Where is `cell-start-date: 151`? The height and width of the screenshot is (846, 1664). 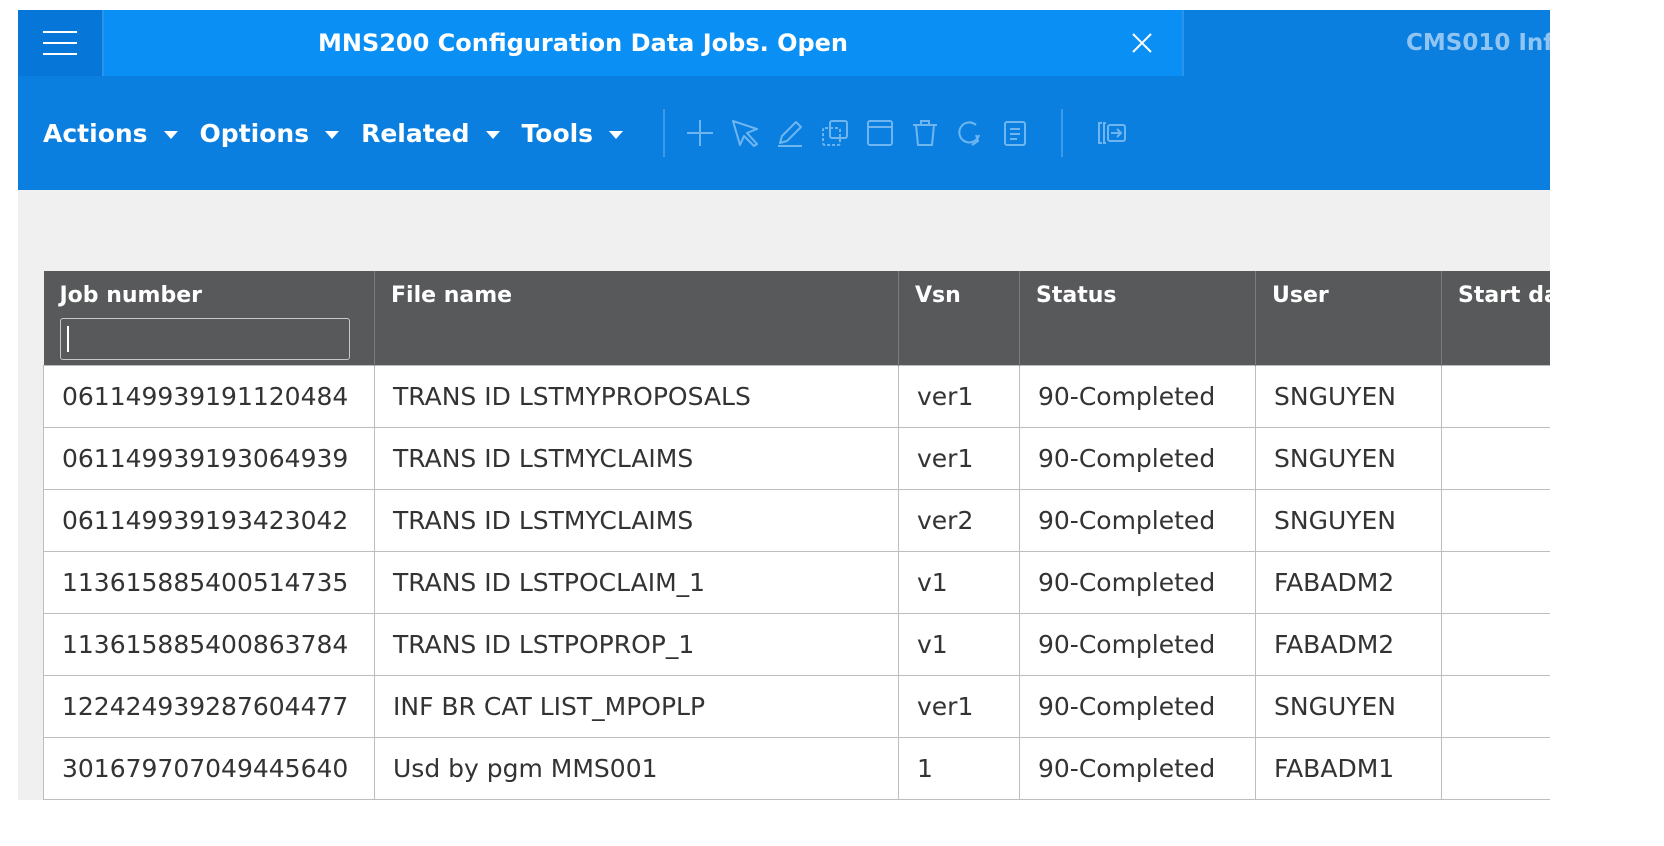 cell-start-date: 151 is located at coordinates (1495, 768).